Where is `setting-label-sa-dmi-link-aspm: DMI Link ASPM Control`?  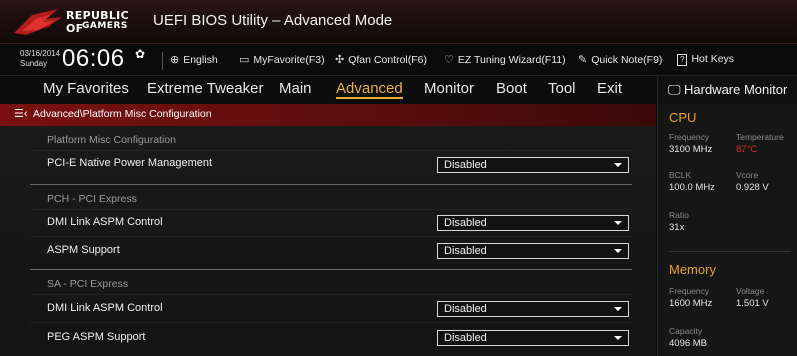
setting-label-sa-dmi-link-aspm: DMI Link ASPM Control is located at coordinates (105, 308).